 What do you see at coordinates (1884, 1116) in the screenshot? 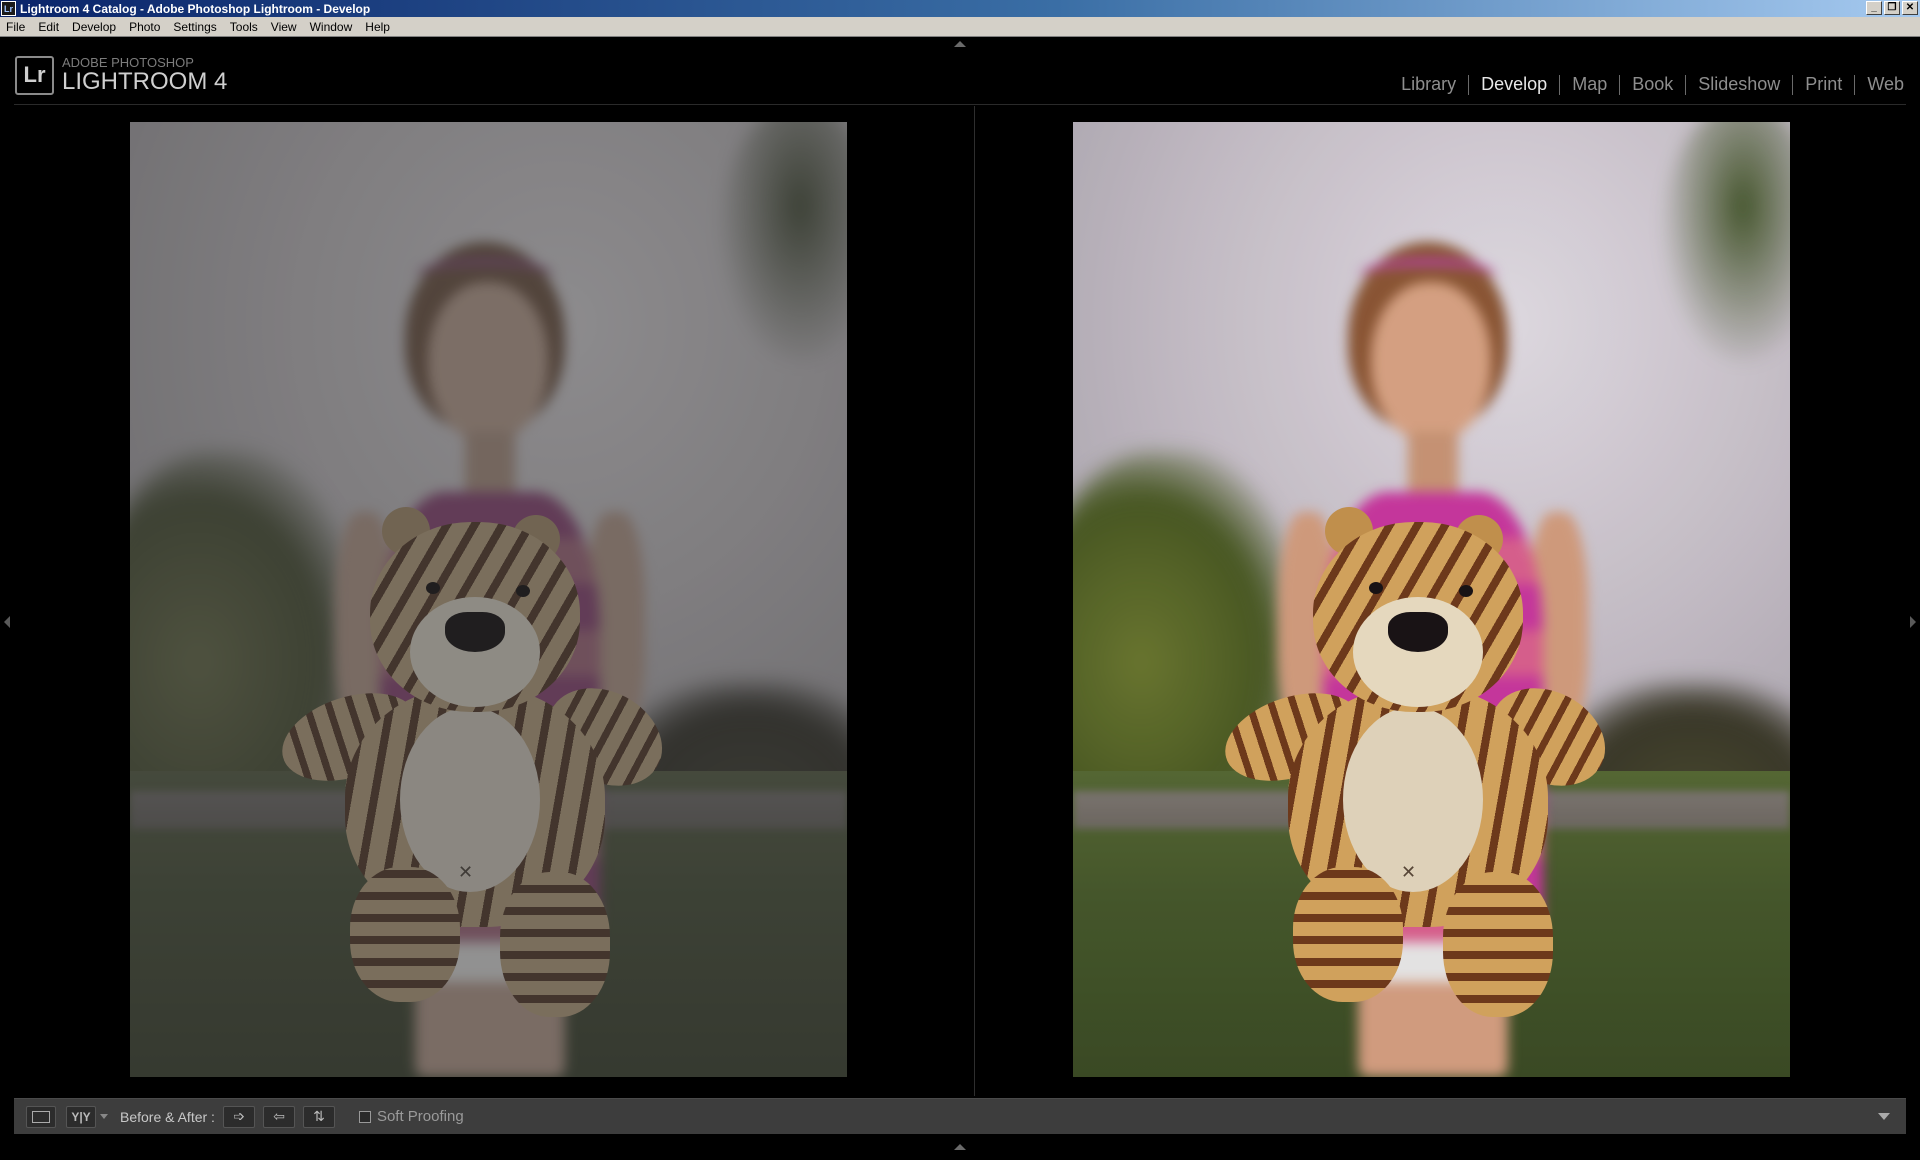
I see `toolbar-content-menu-icon` at bounding box center [1884, 1116].